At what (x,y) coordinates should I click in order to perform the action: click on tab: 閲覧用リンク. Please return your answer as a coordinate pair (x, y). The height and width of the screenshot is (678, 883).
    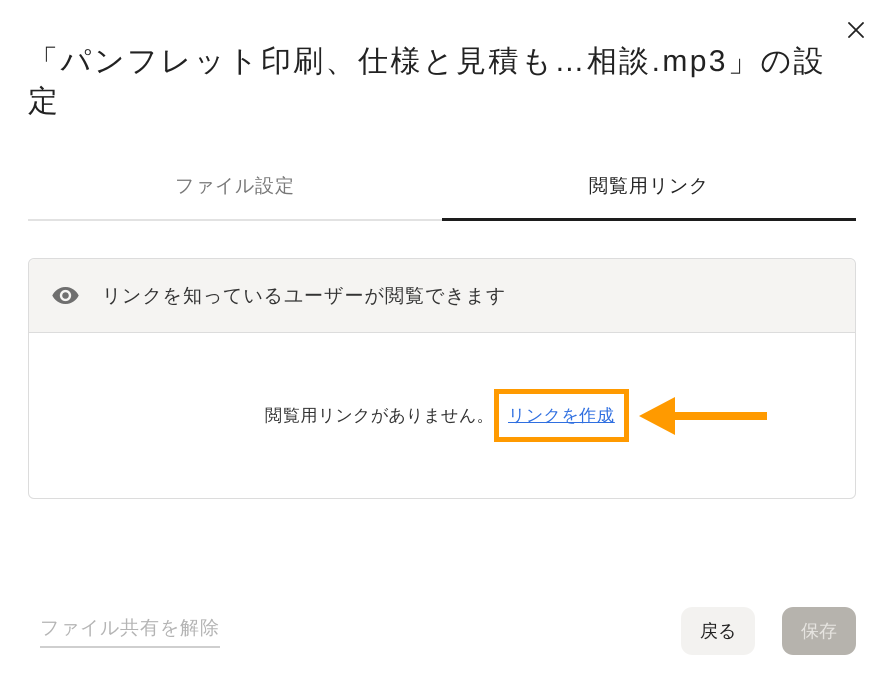
    Looking at the image, I should click on (649, 193).